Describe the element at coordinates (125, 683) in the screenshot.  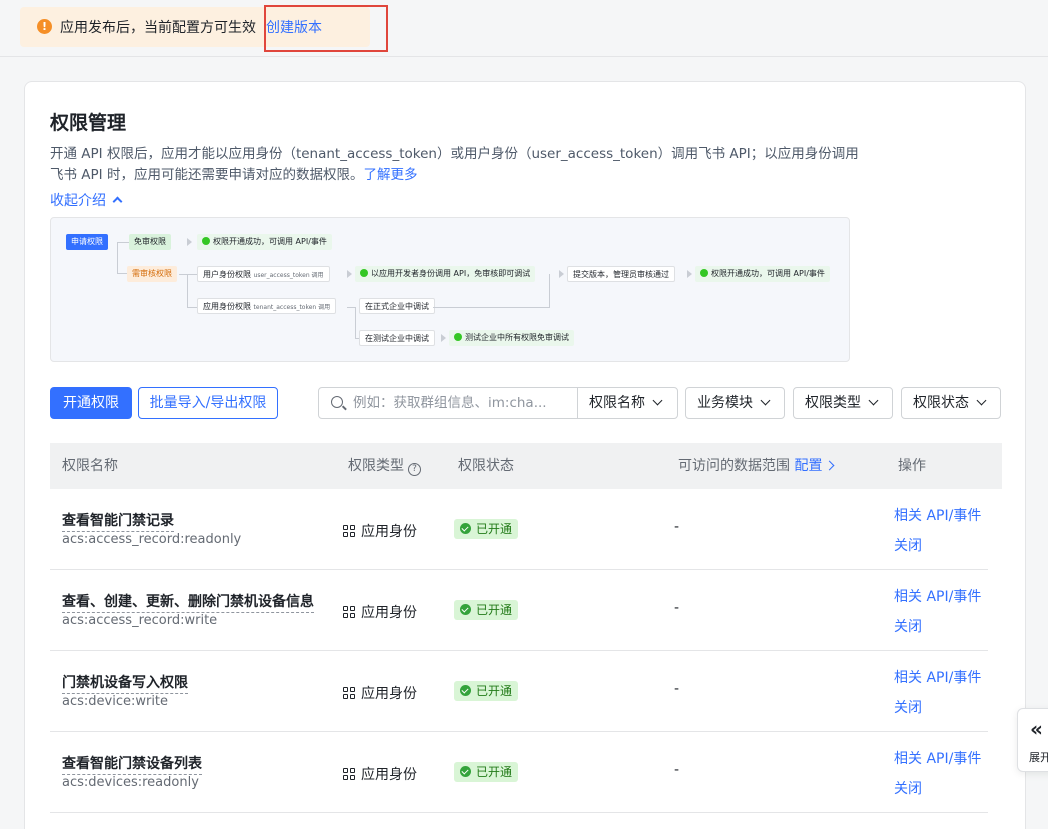
I see `permission-name: 门禁机设备写入权限` at that location.